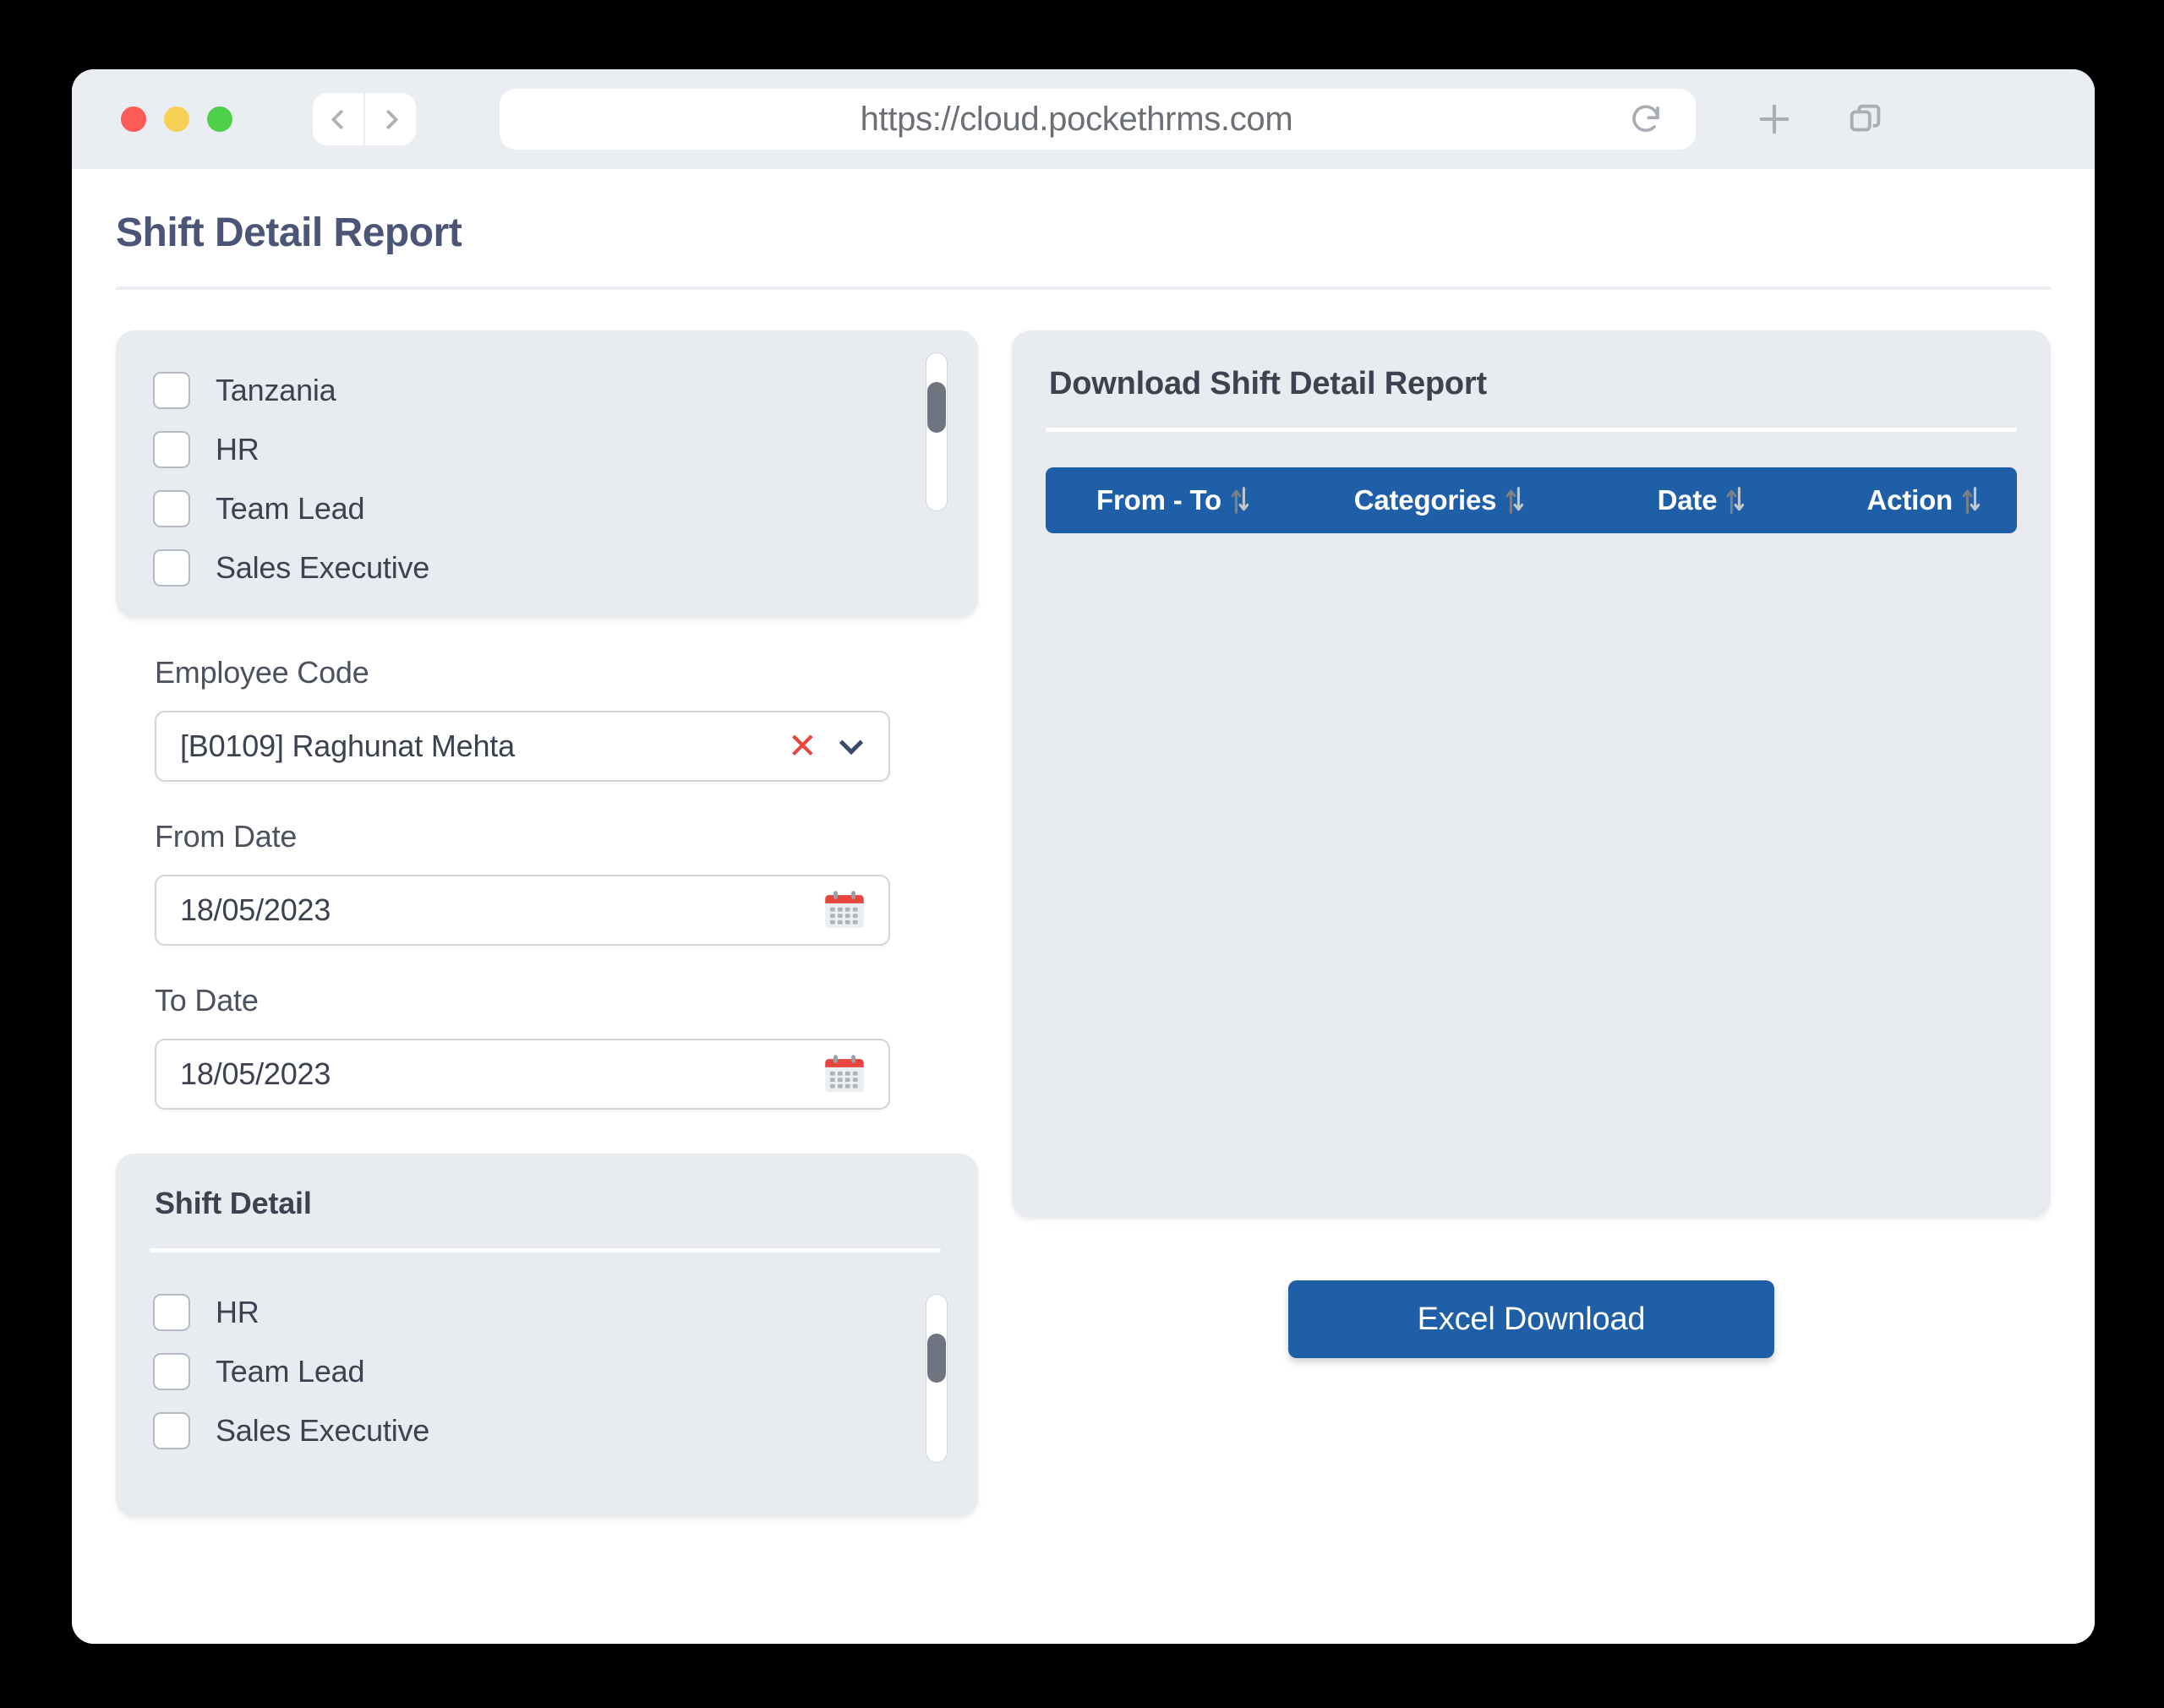  I want to click on chevron-left-icon, so click(341, 119).